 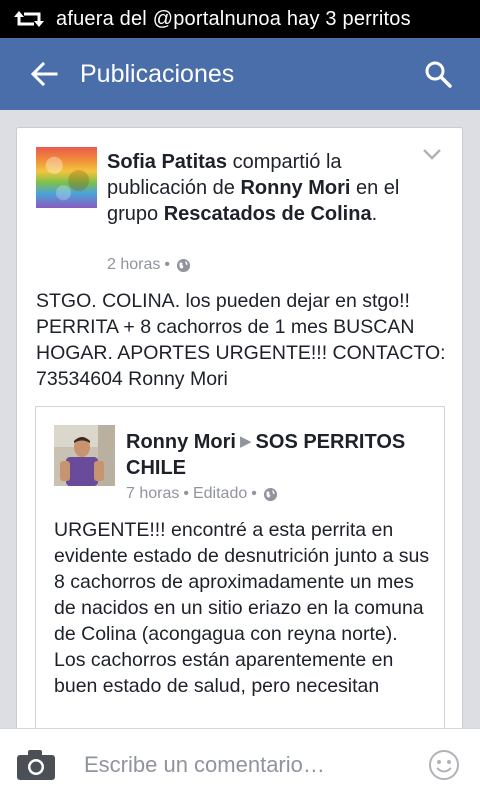 I want to click on post-meta: 2 horas •, so click(x=149, y=265).